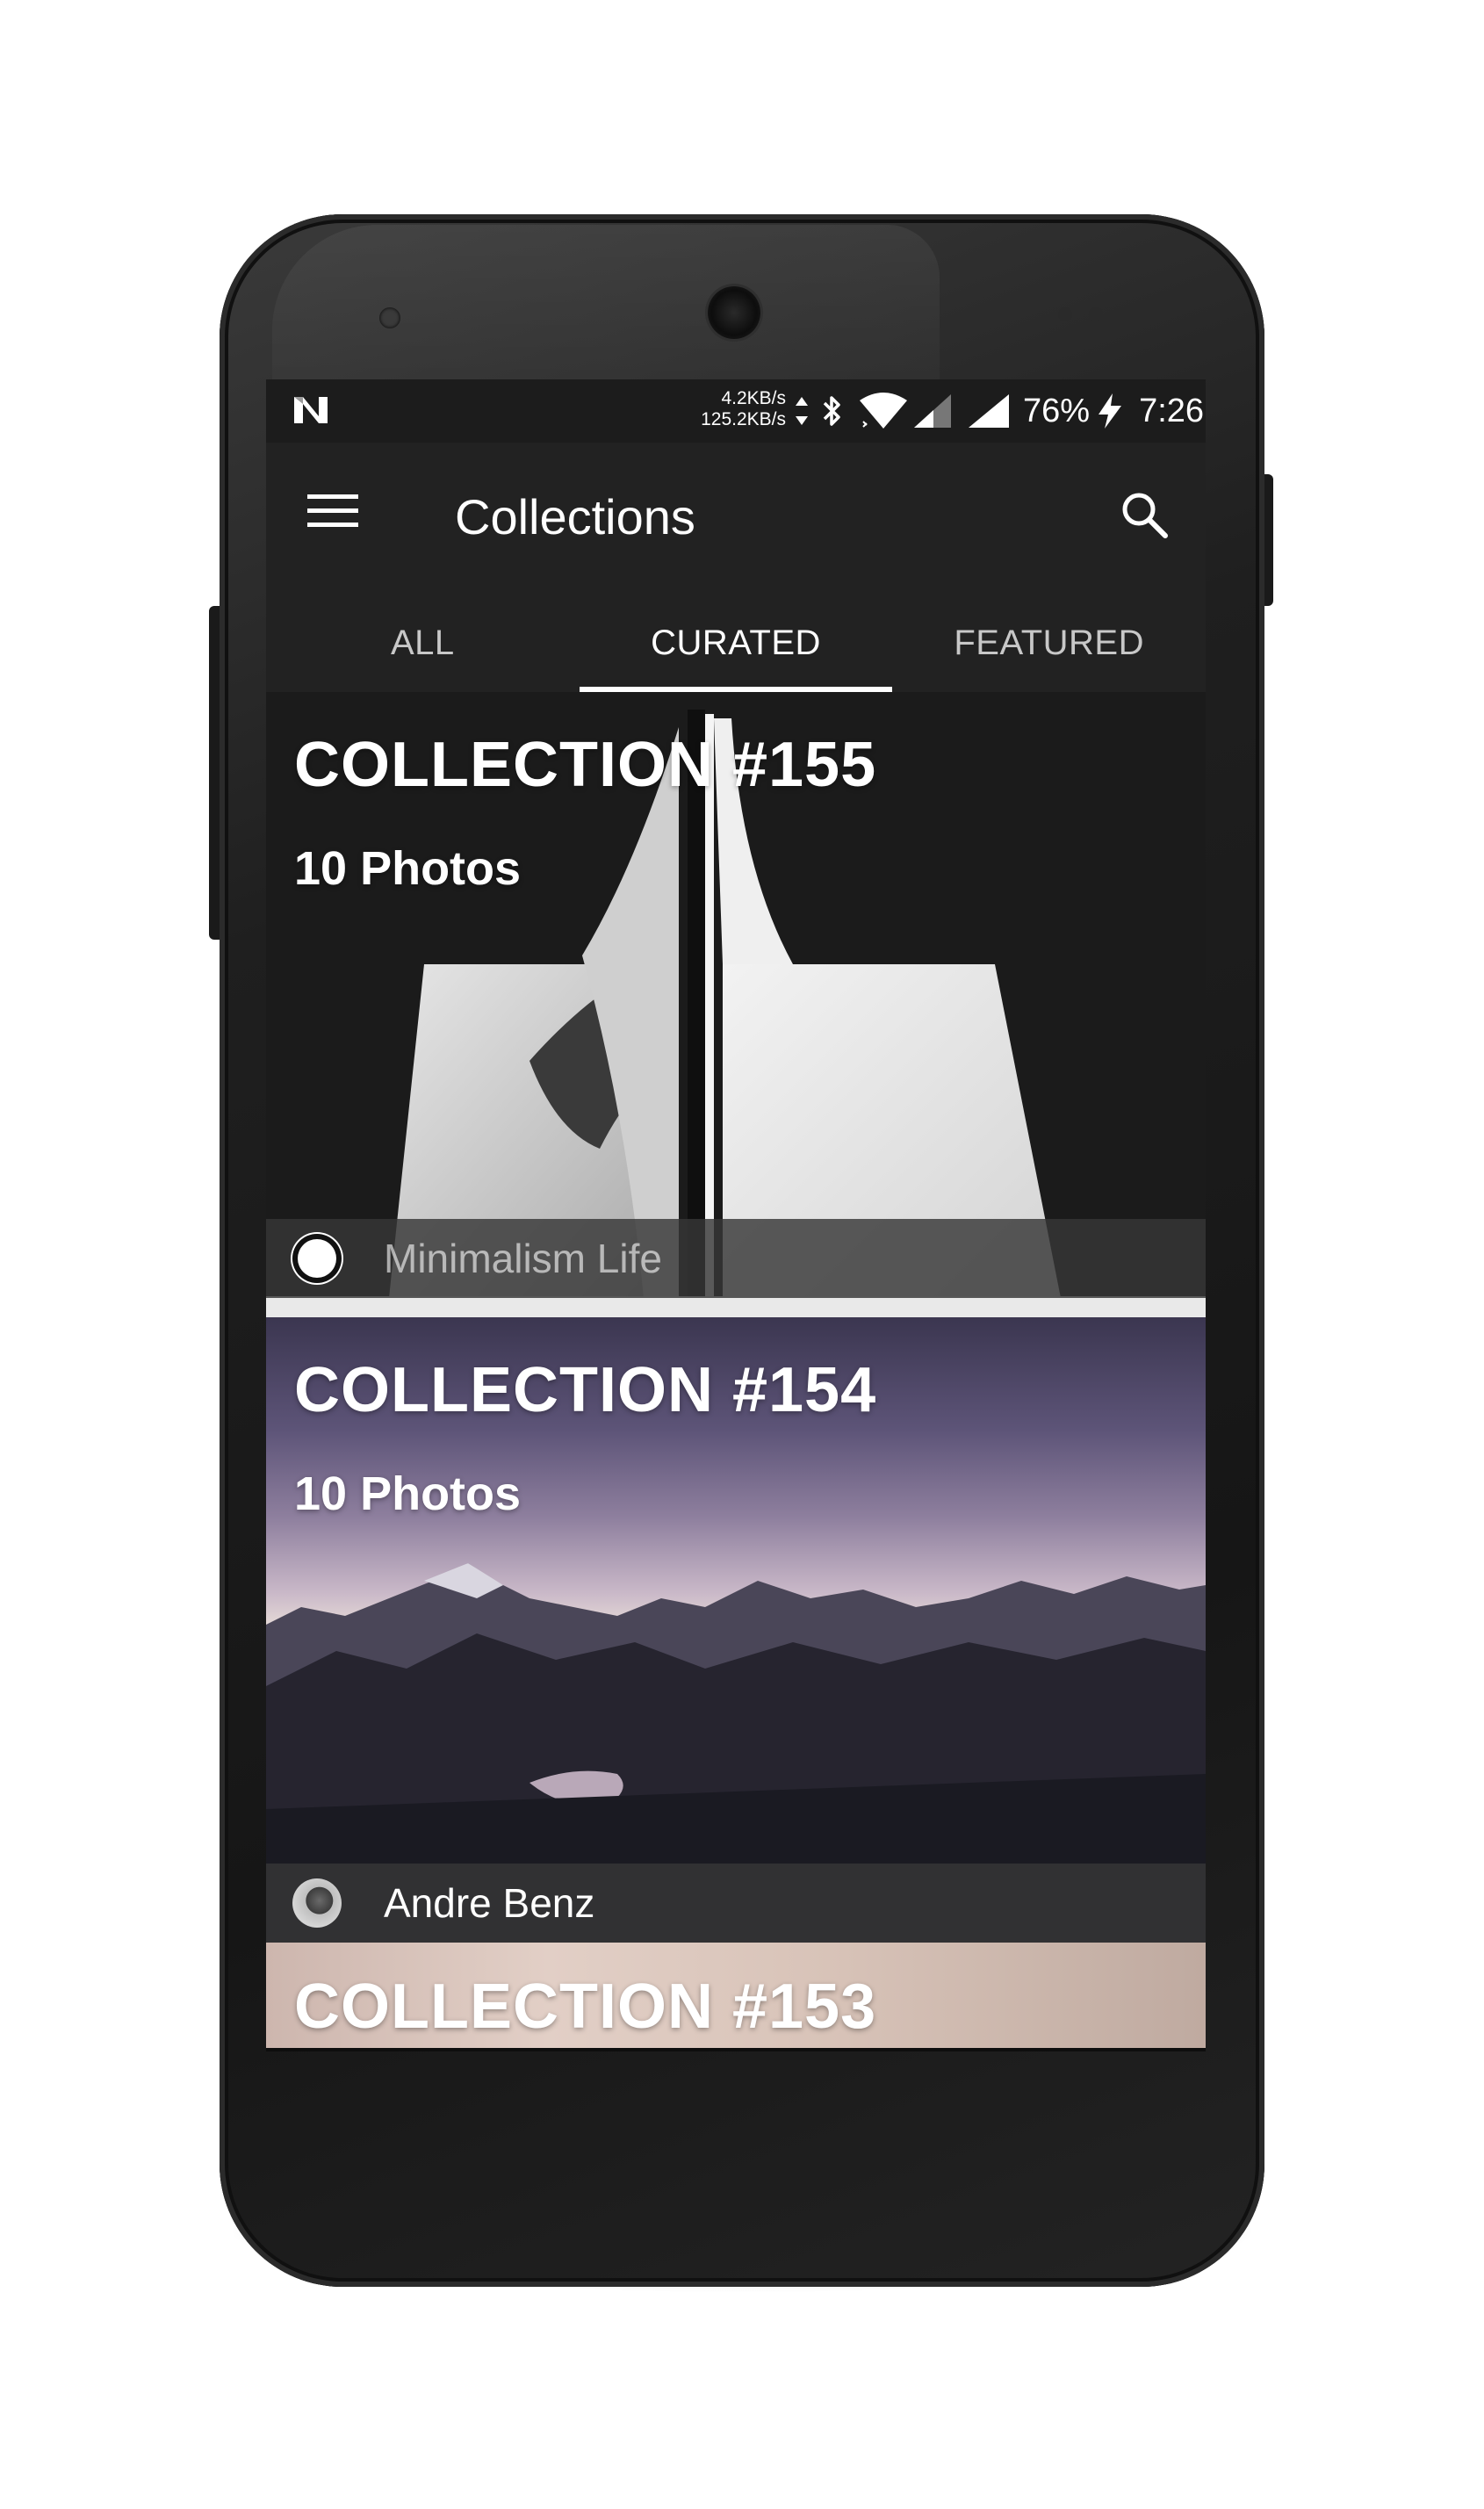  What do you see at coordinates (523, 1258) in the screenshot?
I see `author-name: Minimalism Life` at bounding box center [523, 1258].